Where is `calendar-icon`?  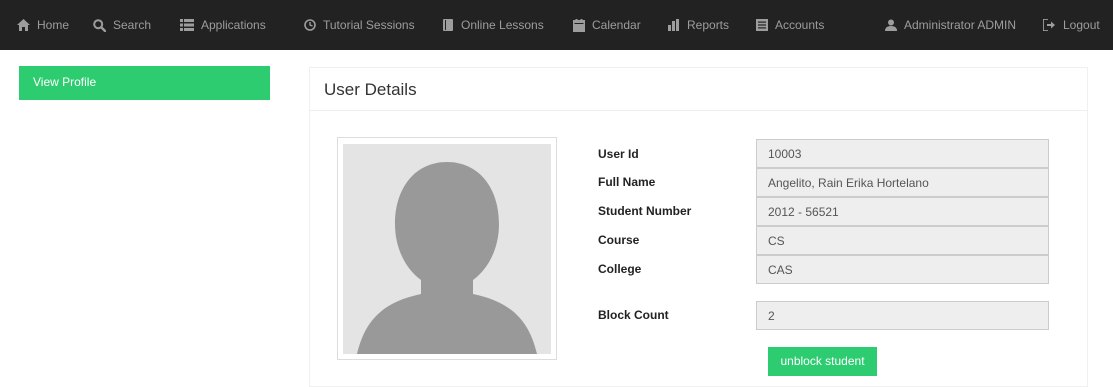
calendar-icon is located at coordinates (579, 25).